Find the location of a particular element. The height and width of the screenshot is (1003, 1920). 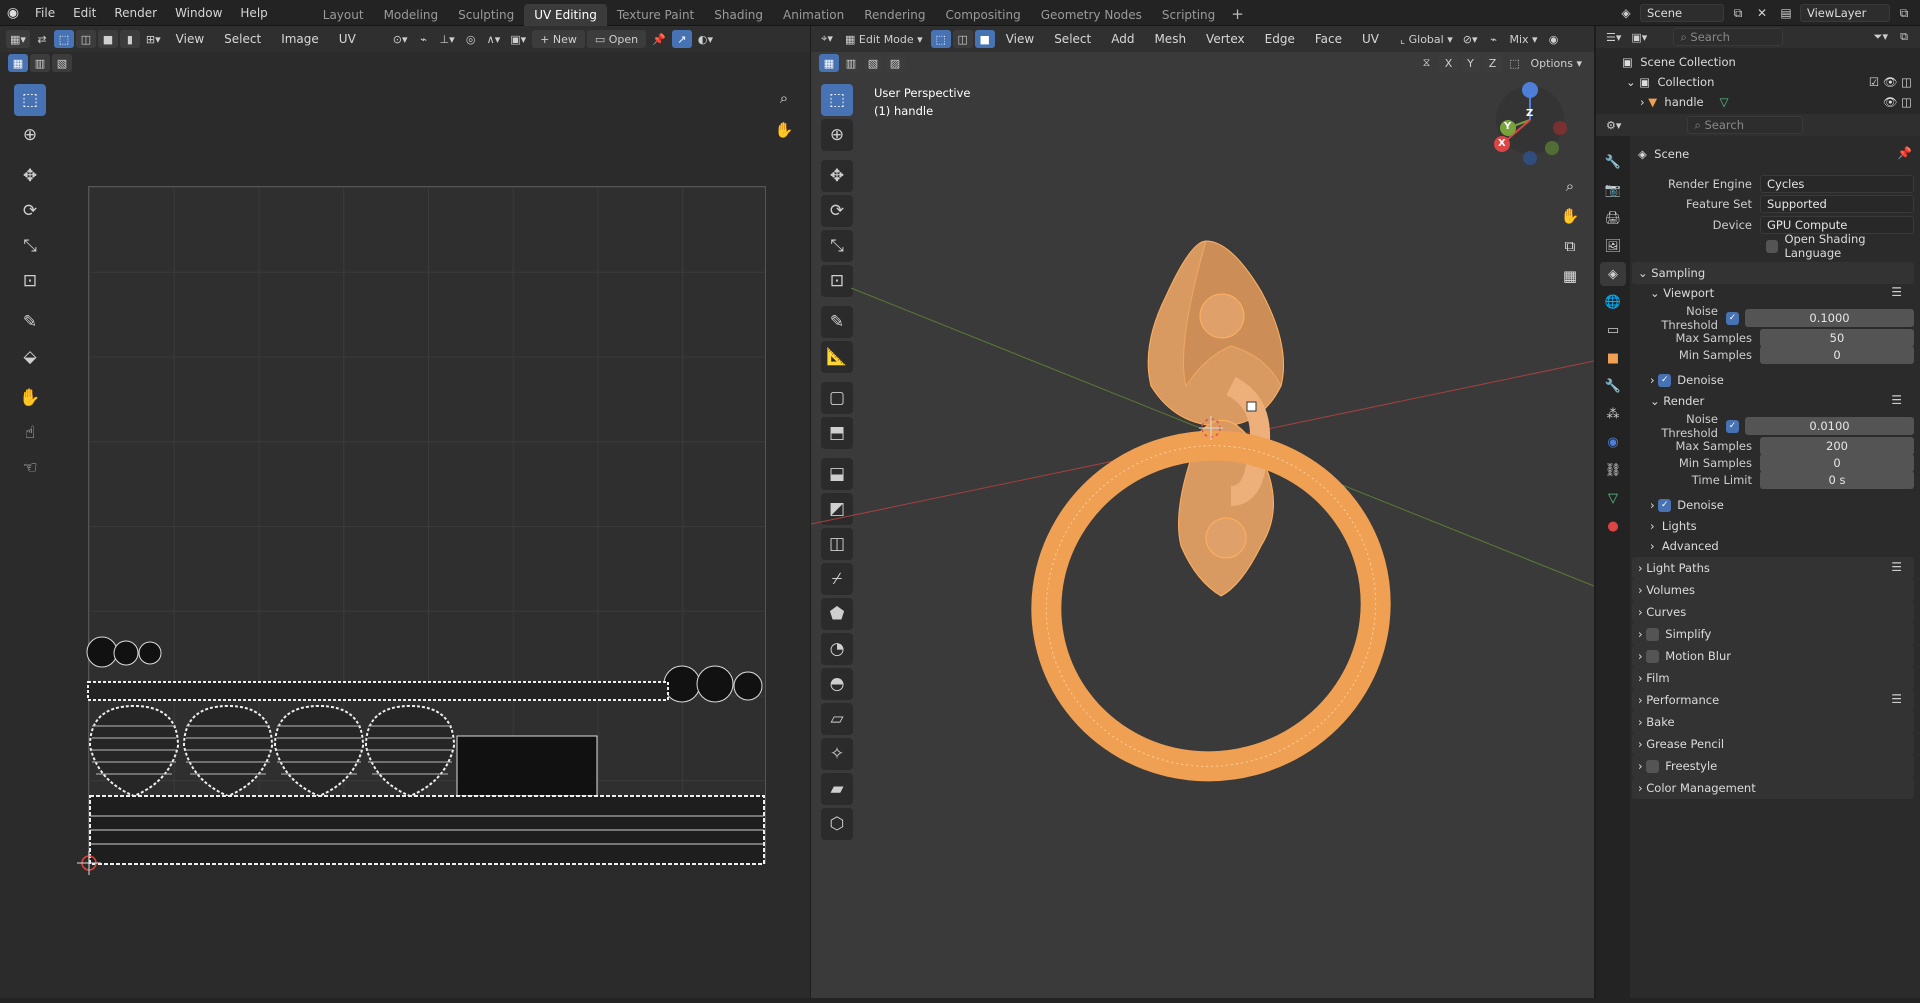

r-noise-field: 0.0100 is located at coordinates (1829, 426).